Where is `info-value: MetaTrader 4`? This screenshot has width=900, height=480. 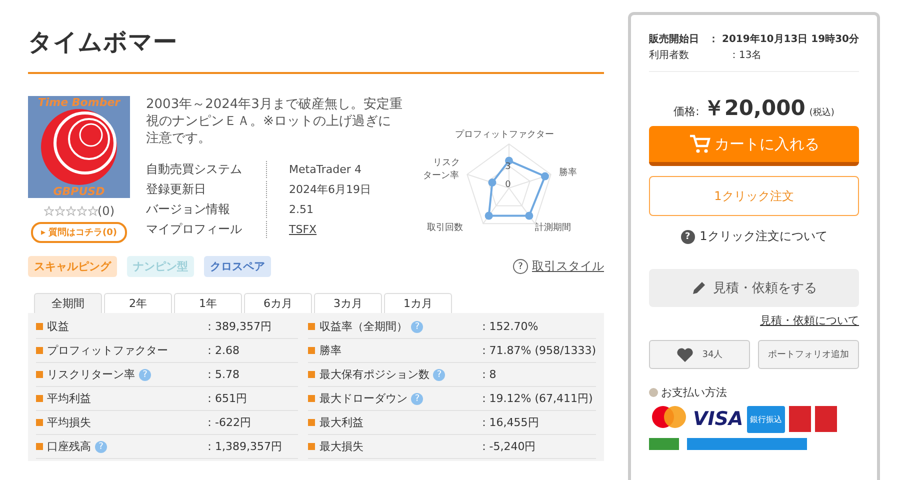
info-value: MetaTrader 4 is located at coordinates (325, 169).